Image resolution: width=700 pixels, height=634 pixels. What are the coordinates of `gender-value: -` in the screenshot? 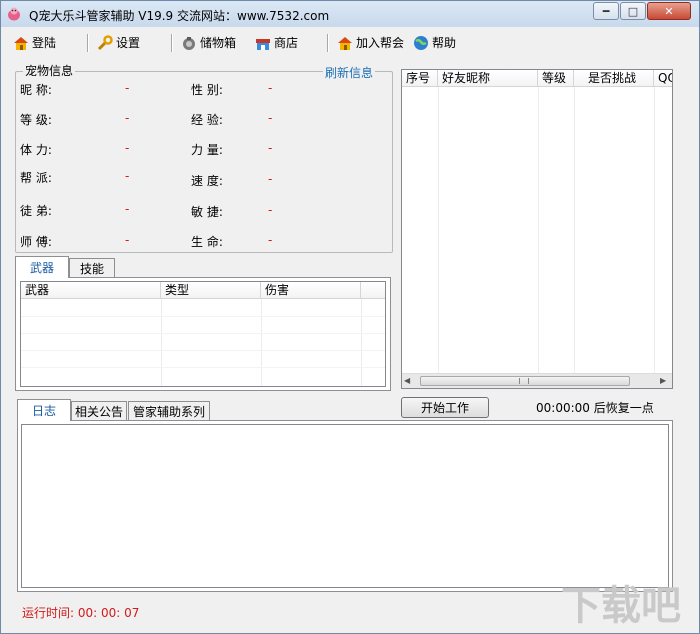 It's located at (270, 88).